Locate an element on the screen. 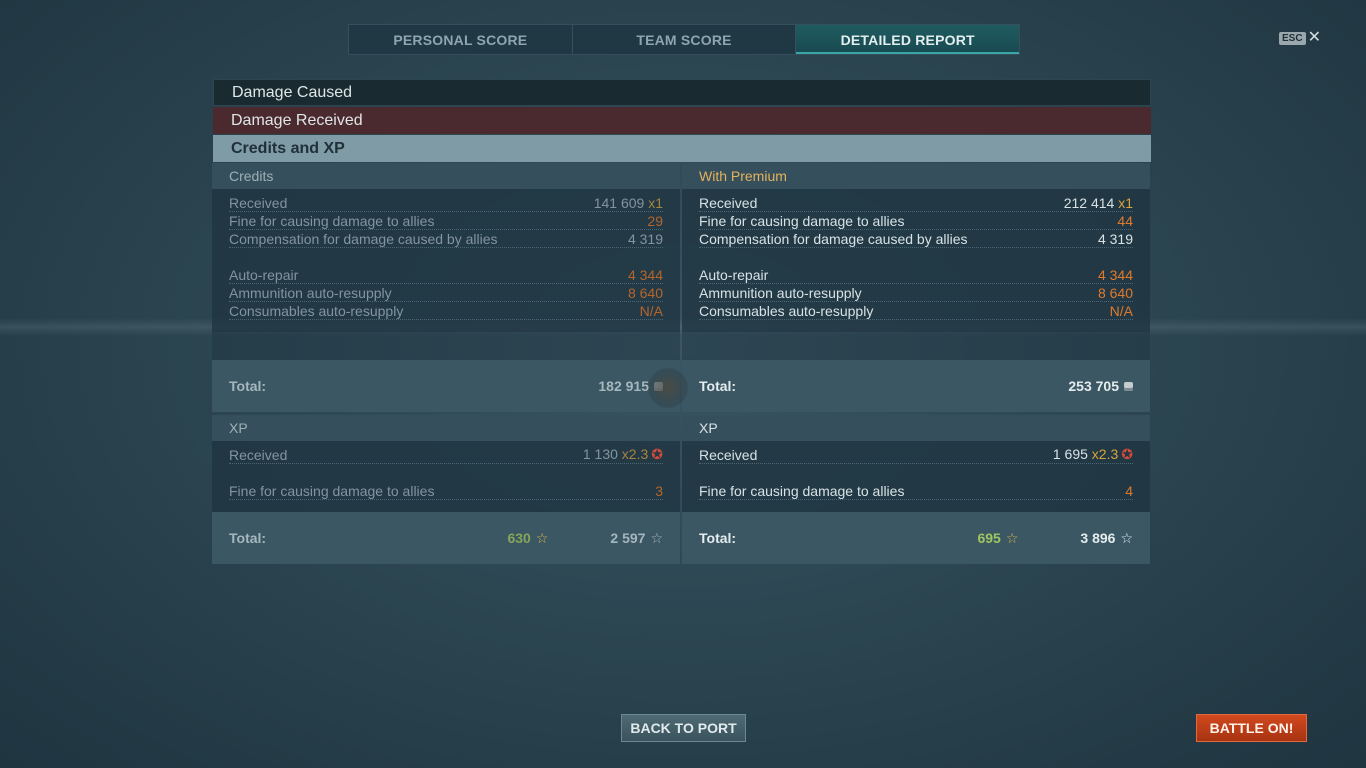 The height and width of the screenshot is (768, 1366). credits-total-value: 182 915 is located at coordinates (623, 386).